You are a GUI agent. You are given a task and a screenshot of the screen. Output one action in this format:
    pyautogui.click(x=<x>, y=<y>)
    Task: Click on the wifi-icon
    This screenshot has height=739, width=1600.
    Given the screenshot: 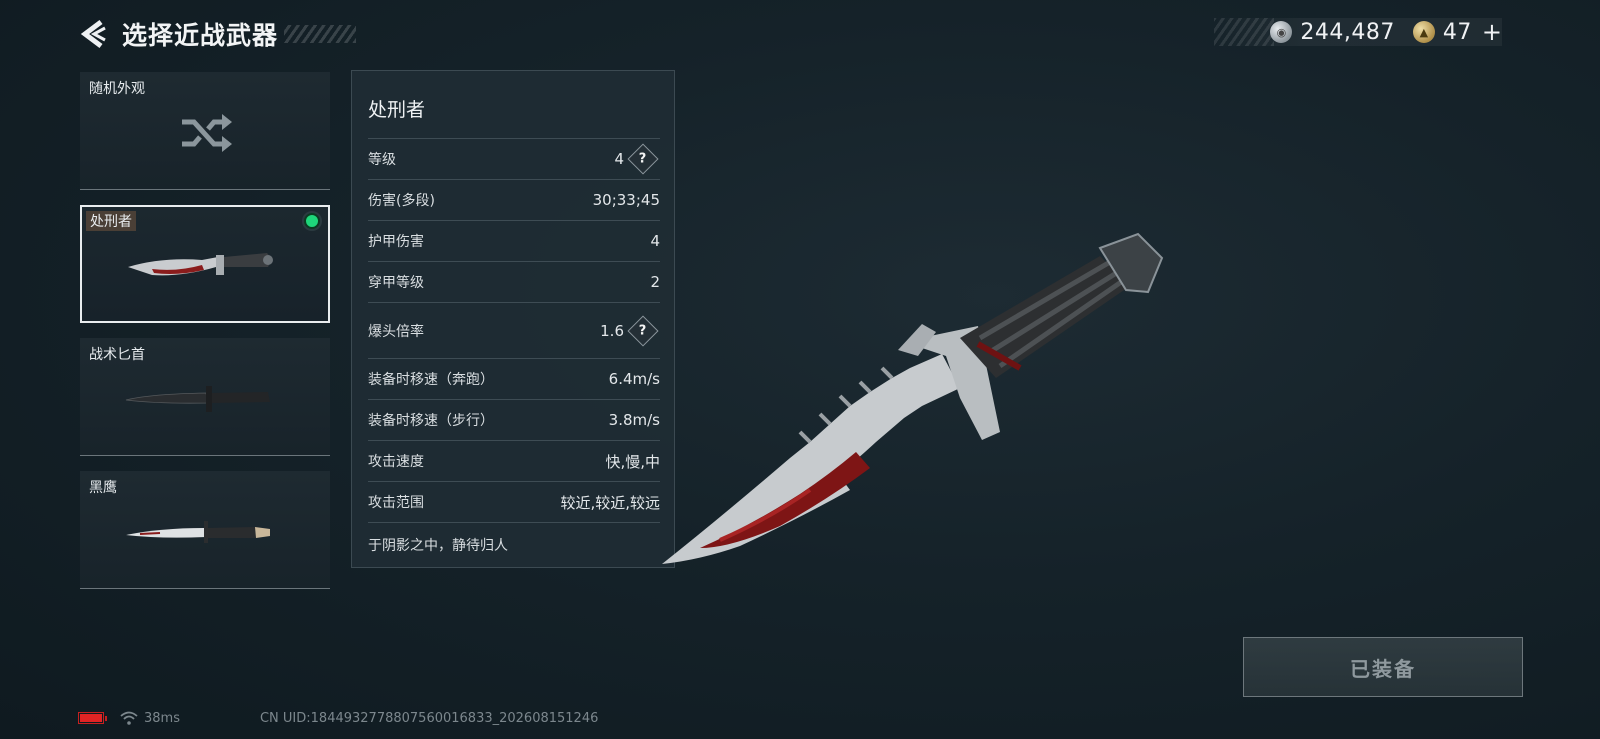 What is the action you would take?
    pyautogui.click(x=129, y=718)
    